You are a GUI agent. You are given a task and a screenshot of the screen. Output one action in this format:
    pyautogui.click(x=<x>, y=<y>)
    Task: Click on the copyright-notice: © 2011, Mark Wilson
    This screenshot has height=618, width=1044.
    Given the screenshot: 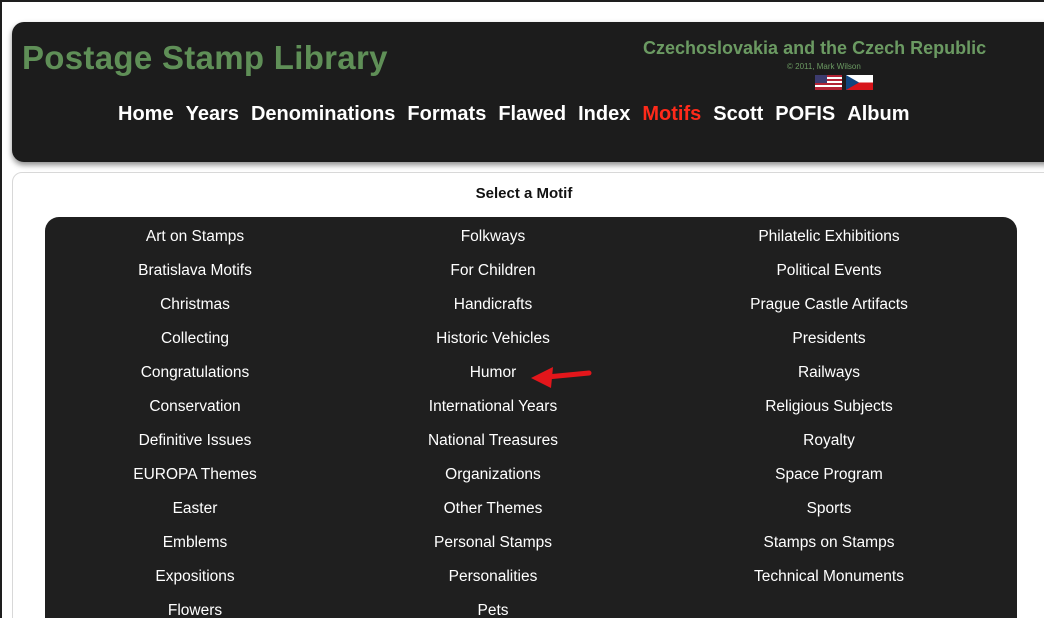 What is the action you would take?
    pyautogui.click(x=824, y=66)
    